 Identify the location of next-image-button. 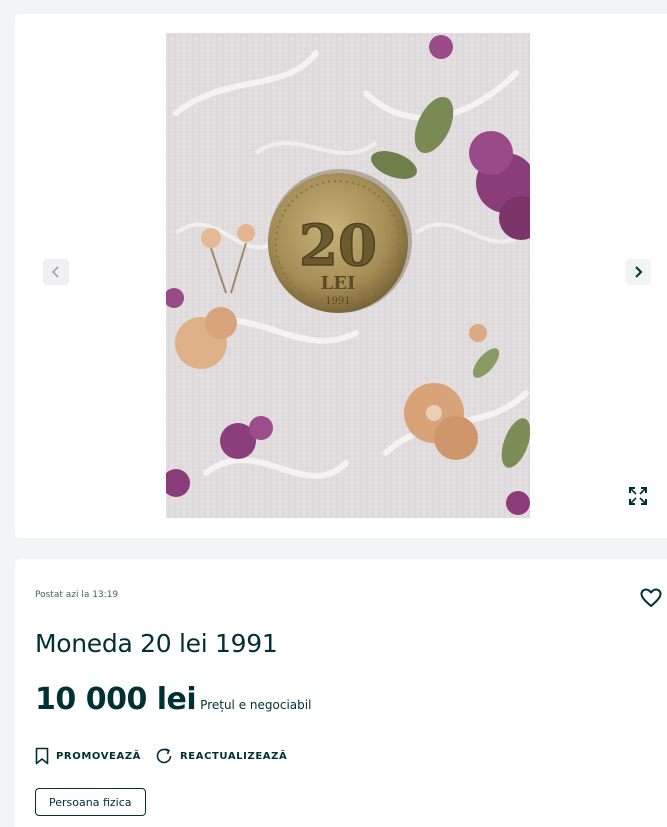
(638, 272).